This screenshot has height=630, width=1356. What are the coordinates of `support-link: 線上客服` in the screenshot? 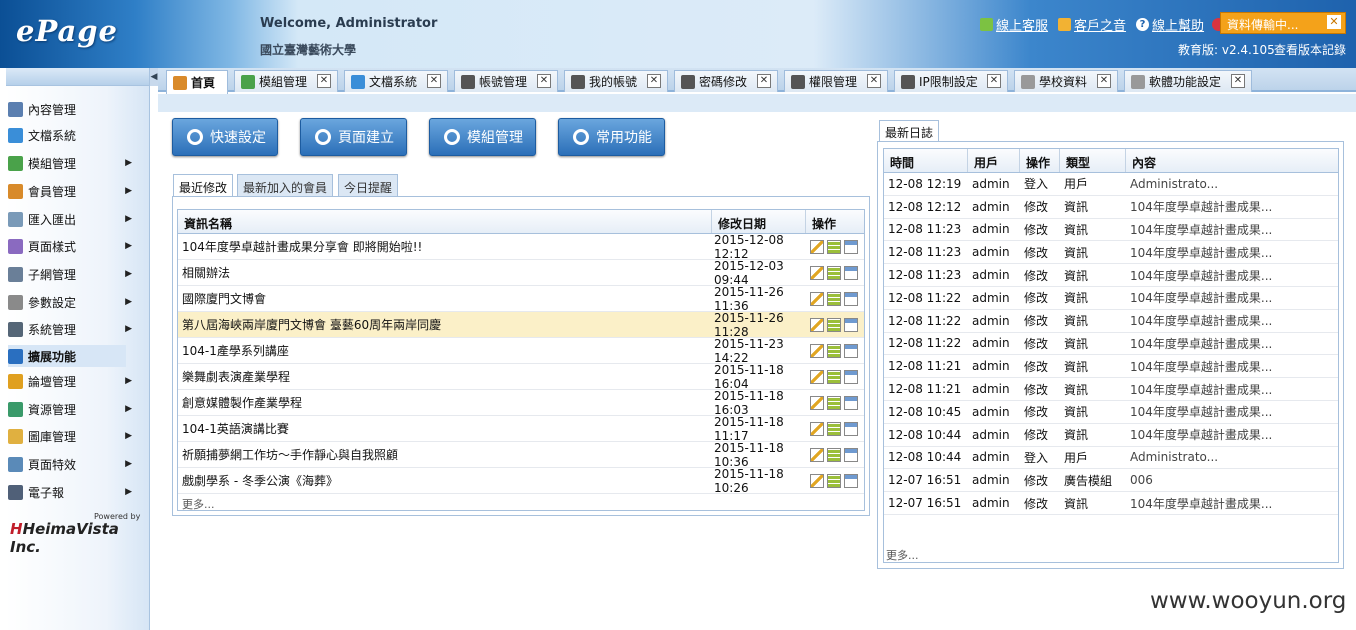 It's located at (1014, 24).